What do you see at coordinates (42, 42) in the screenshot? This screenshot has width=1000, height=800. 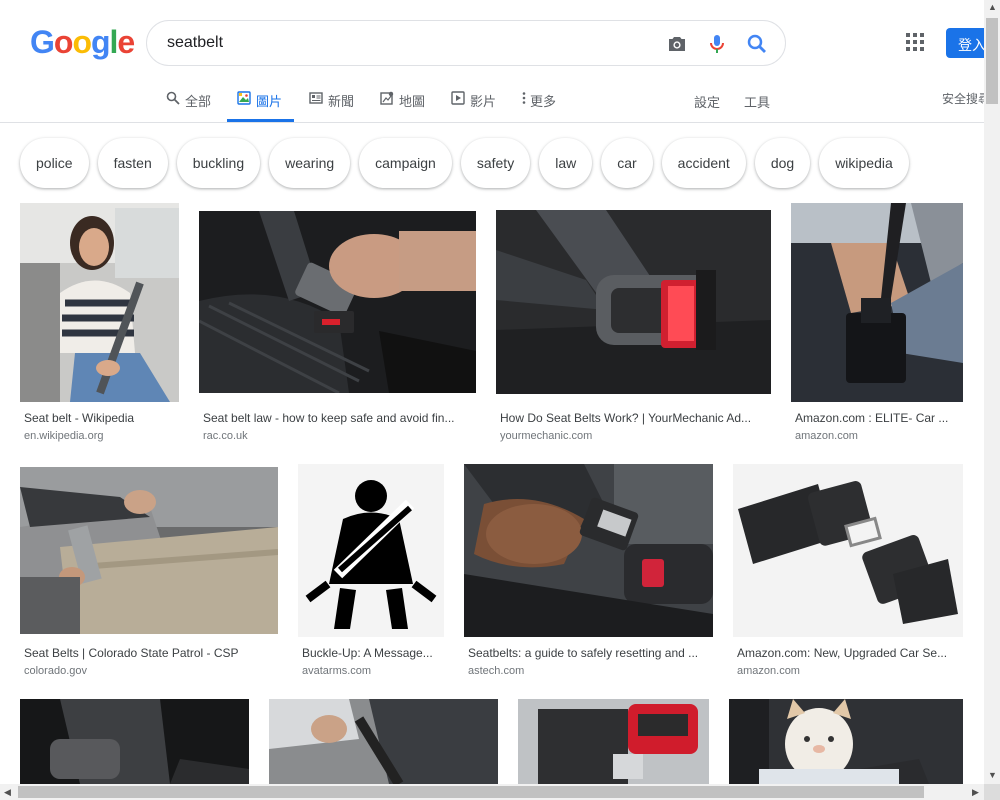 I see `logo-letter: G` at bounding box center [42, 42].